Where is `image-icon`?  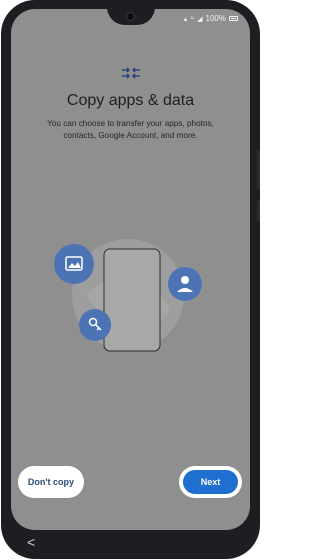
image-icon is located at coordinates (74, 264).